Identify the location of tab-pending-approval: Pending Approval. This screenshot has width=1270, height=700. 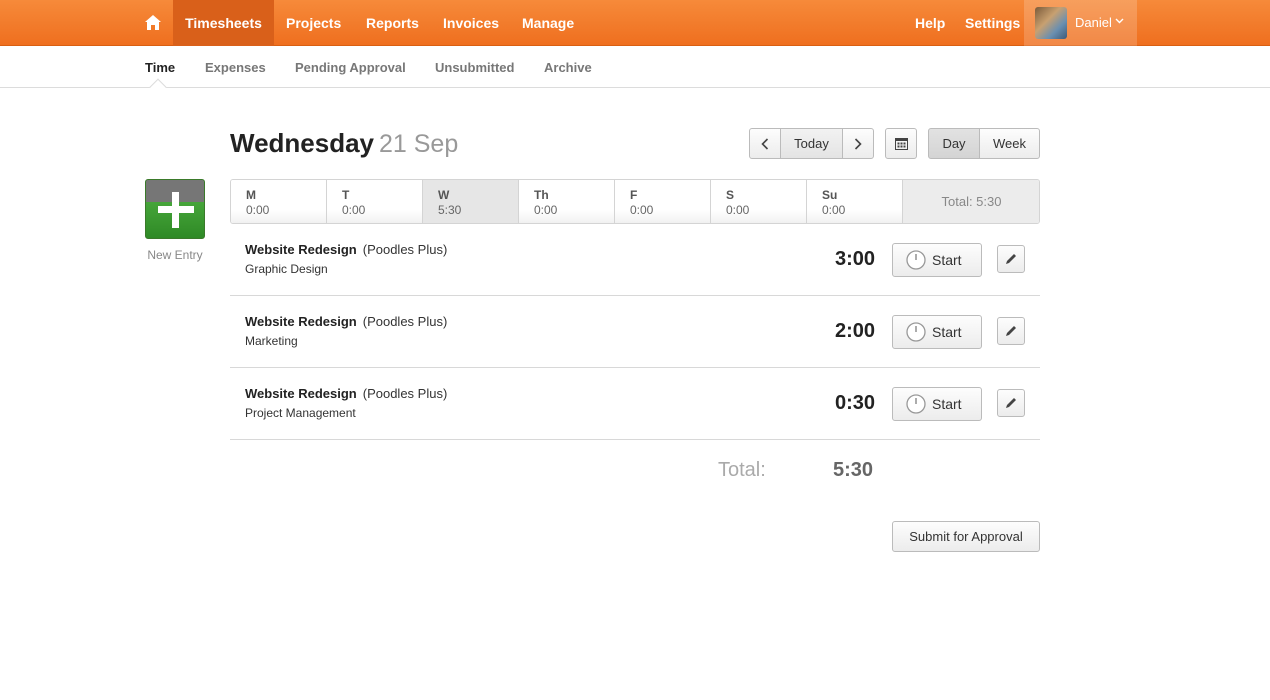
(350, 67).